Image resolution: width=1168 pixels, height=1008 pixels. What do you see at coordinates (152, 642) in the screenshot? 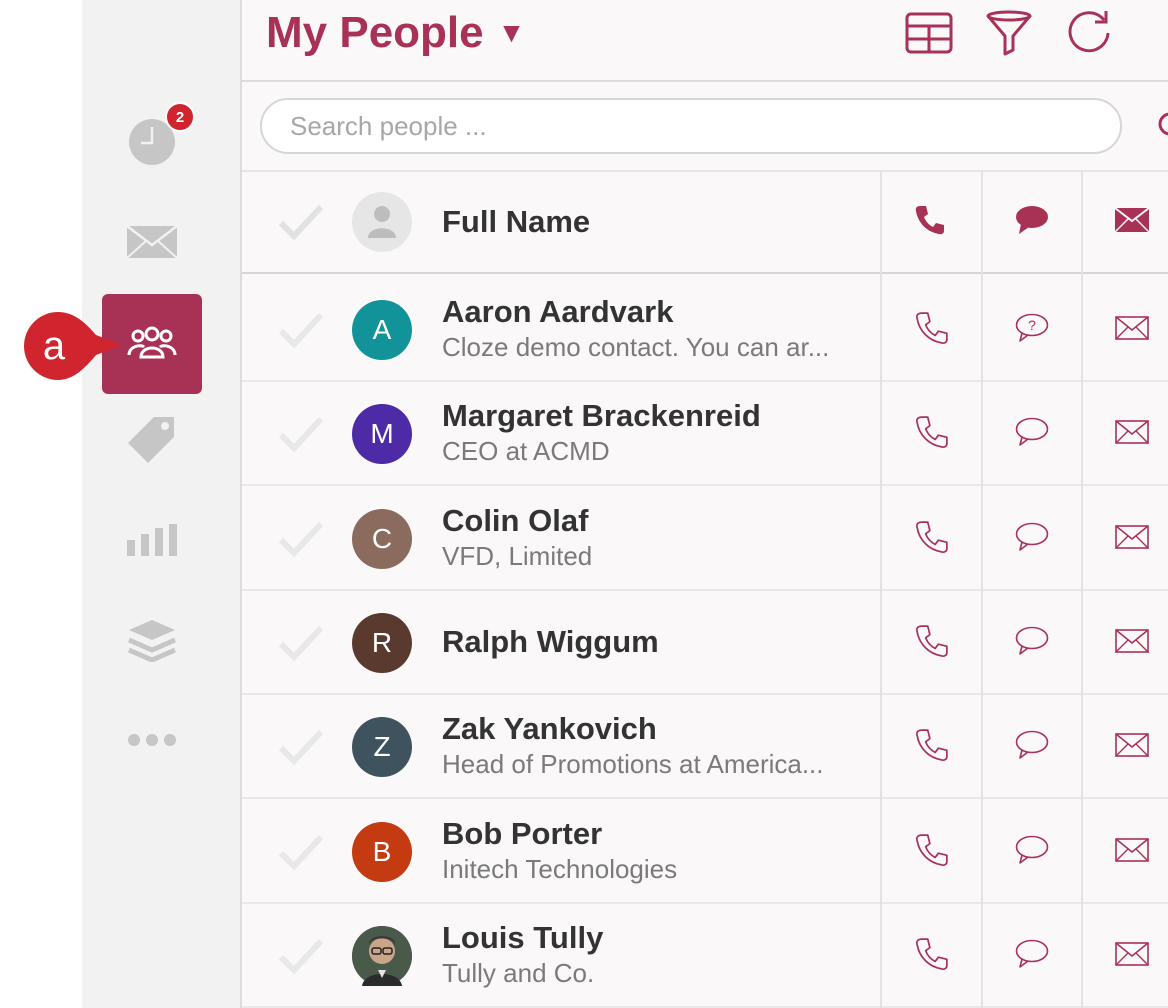
I see `sidebar-item-layers` at bounding box center [152, 642].